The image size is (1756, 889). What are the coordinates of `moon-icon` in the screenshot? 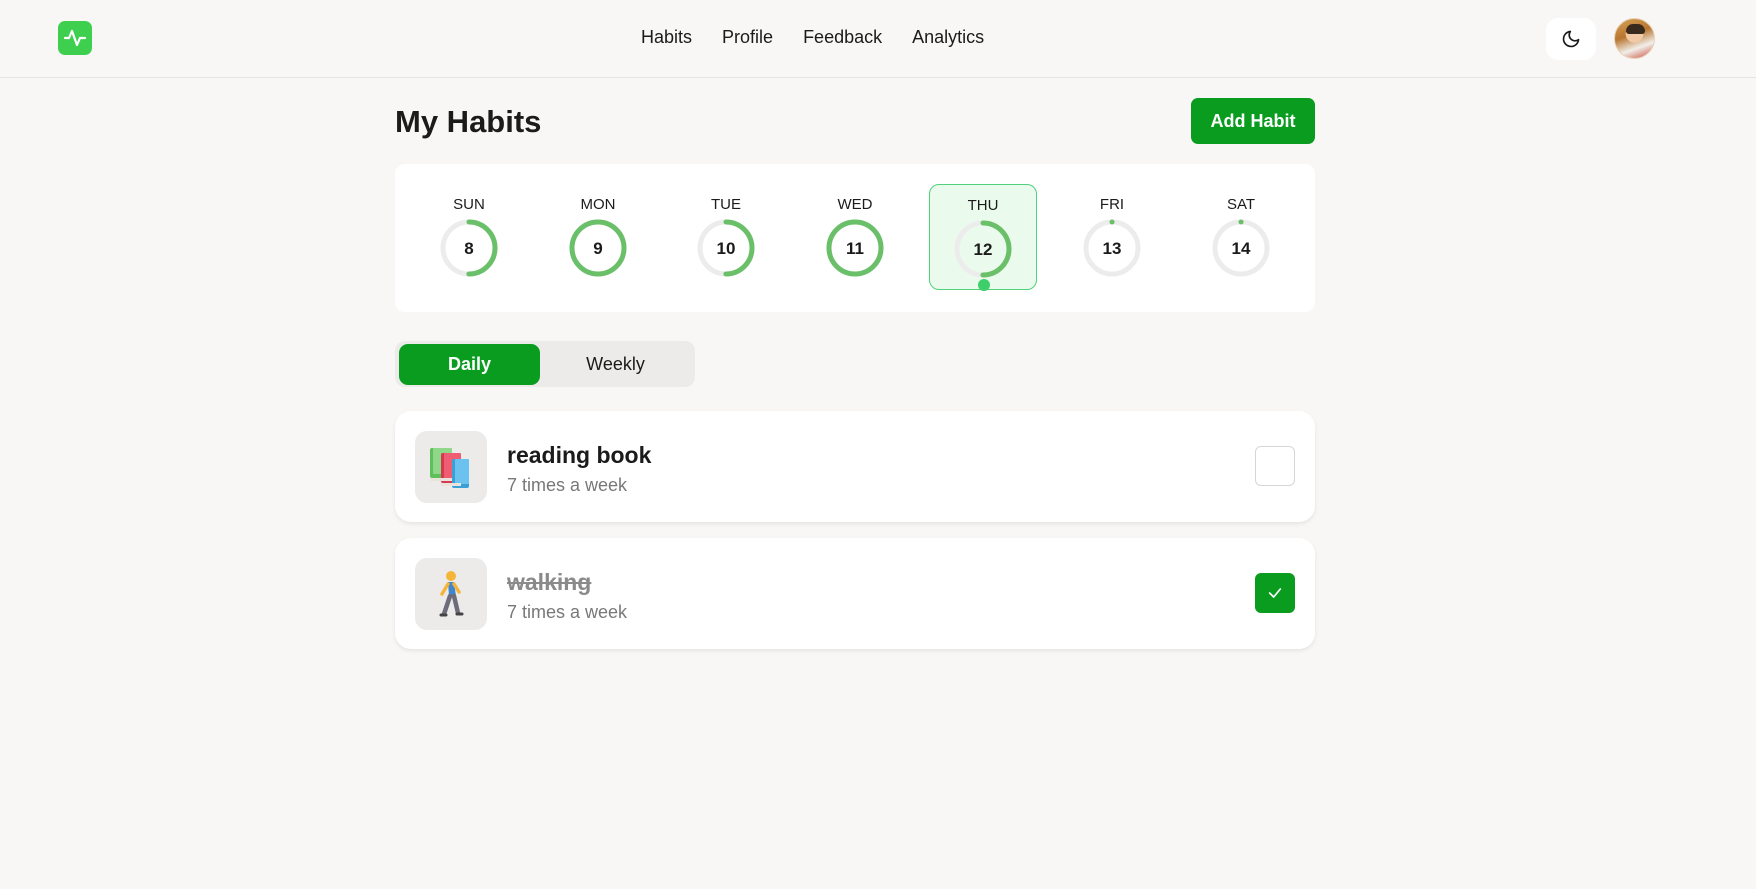 It's located at (1571, 39).